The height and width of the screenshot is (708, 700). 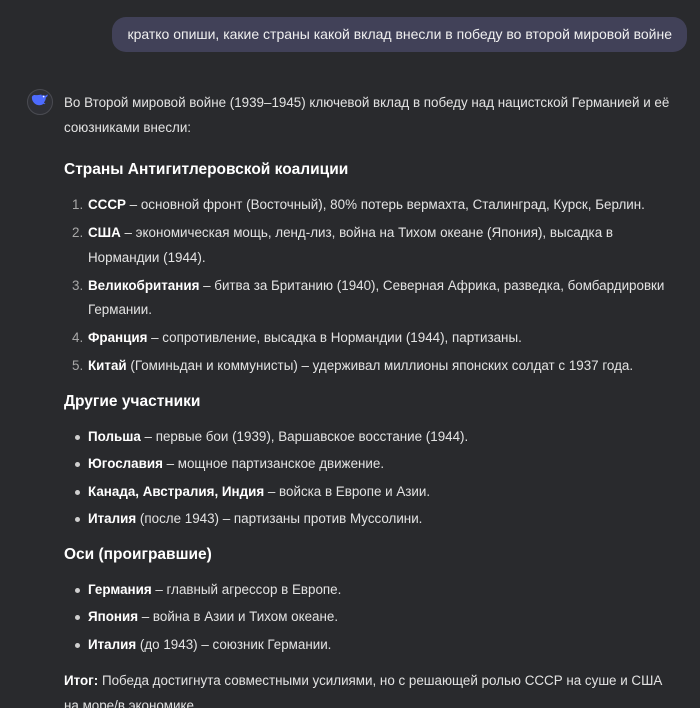 I want to click on assistant-avatar, so click(x=40, y=102).